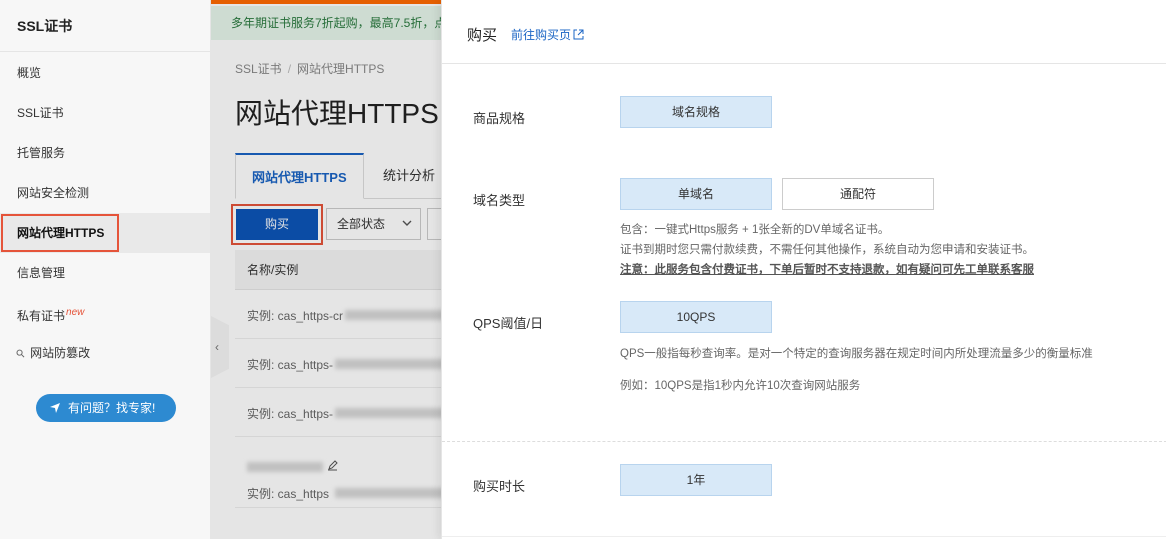  I want to click on domain-type-note: 证书到期时您只需付款续费，不需任何其他操作，系统自动为您申请和安装证书。, so click(827, 250).